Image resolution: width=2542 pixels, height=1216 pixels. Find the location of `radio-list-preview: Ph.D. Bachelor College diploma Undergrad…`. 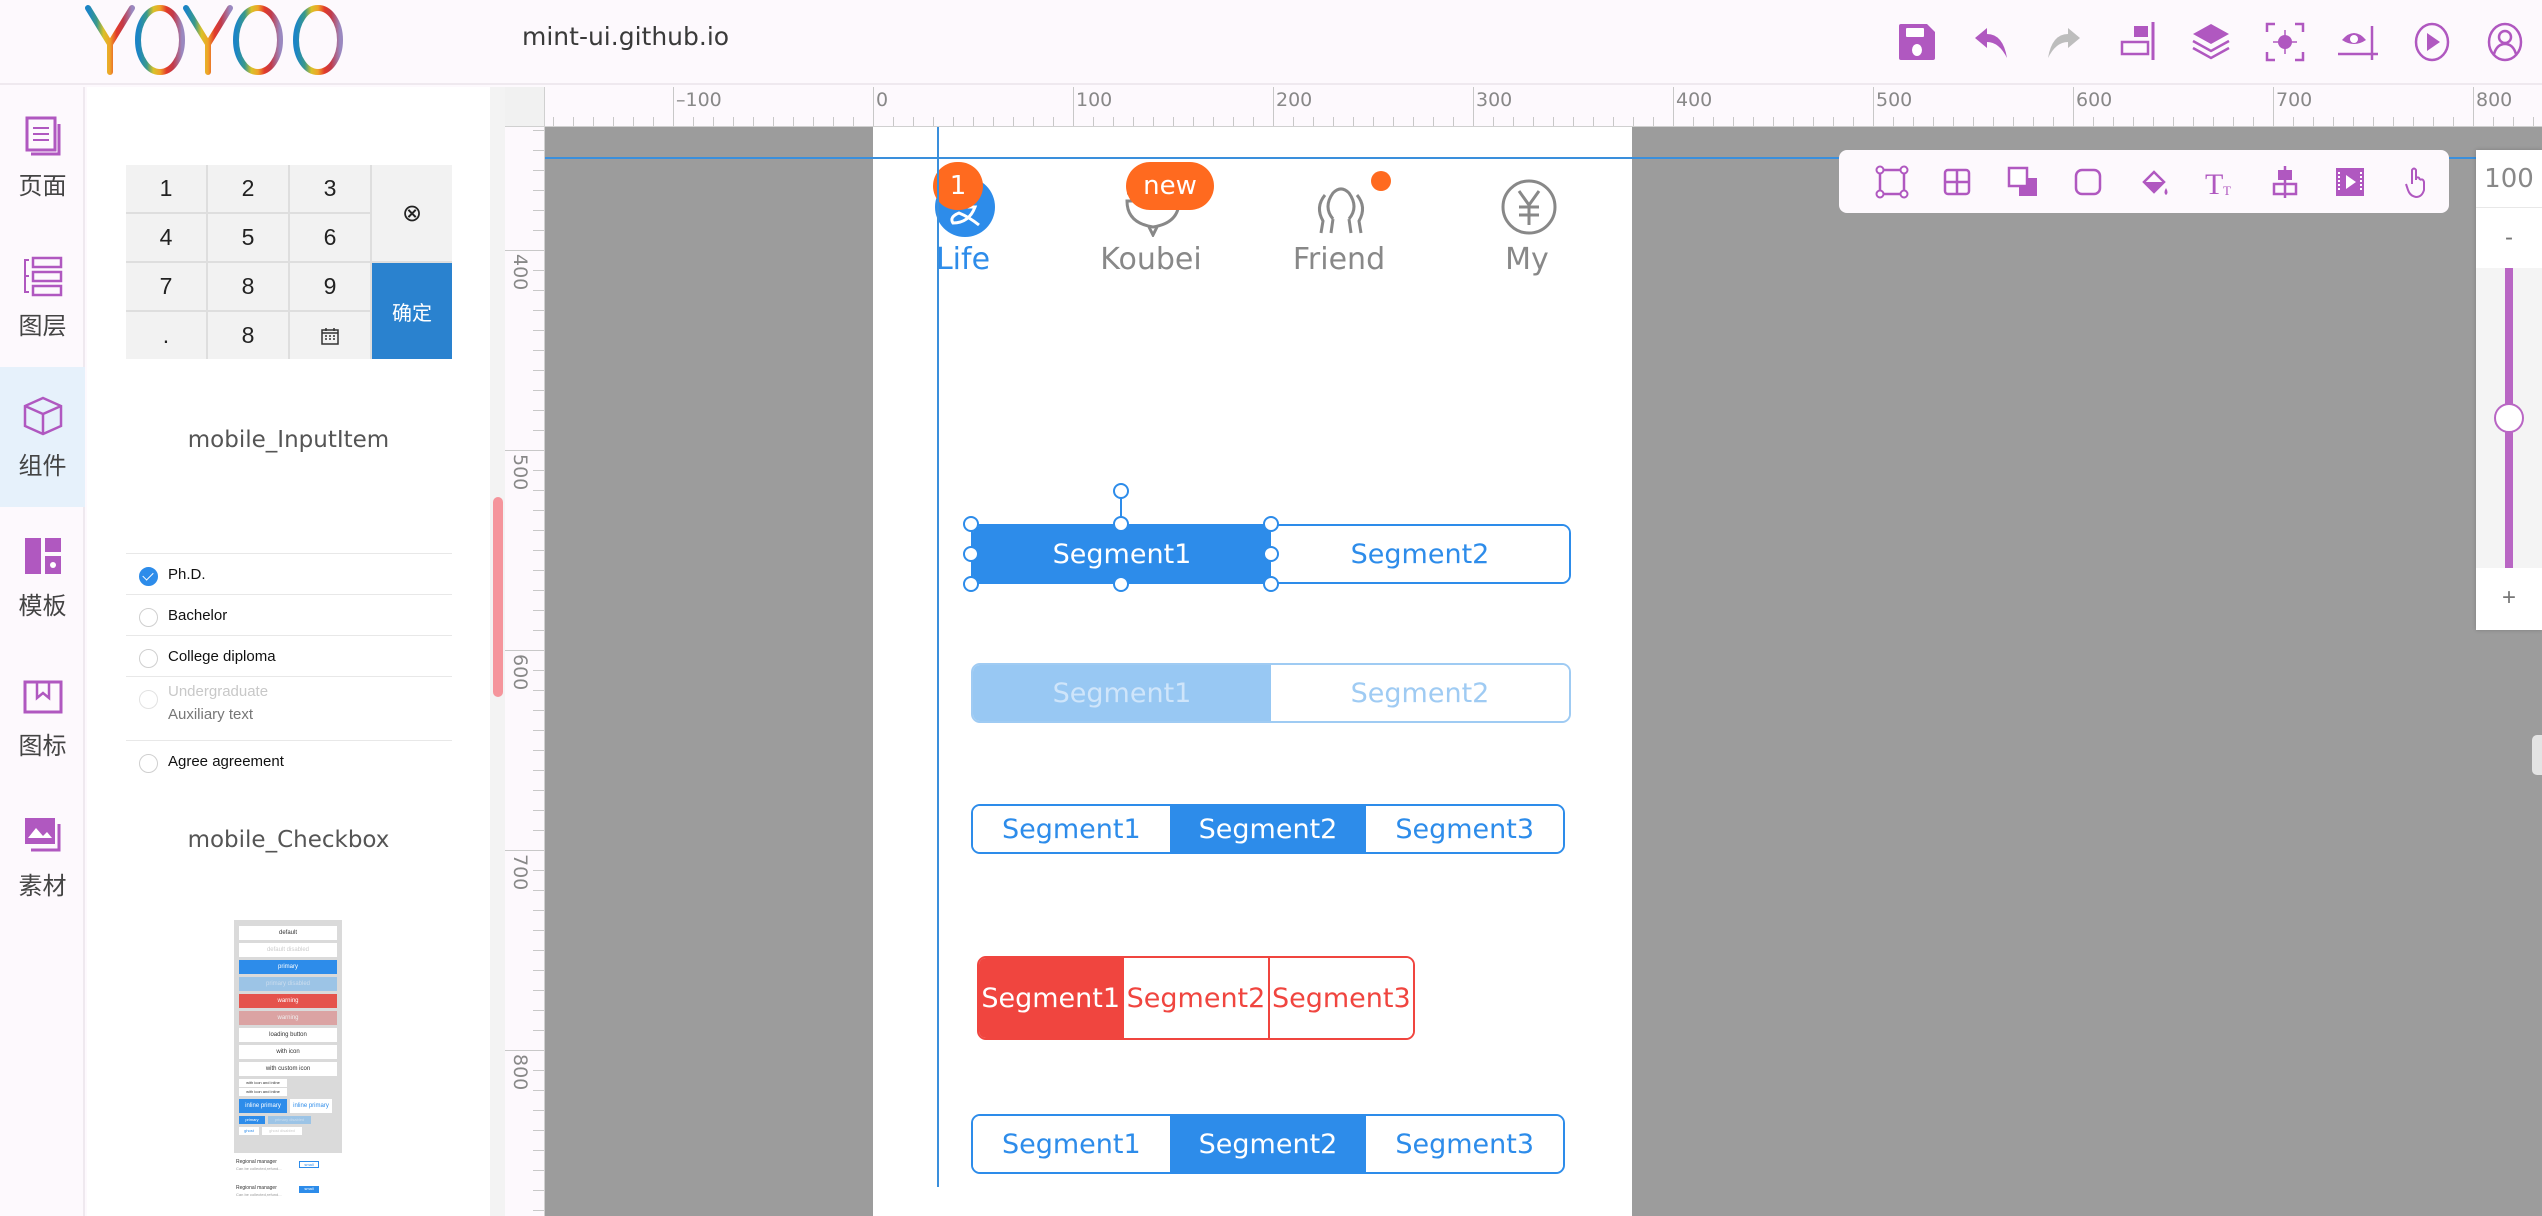

radio-list-preview: Ph.D. Bachelor College diploma Undergrad… is located at coordinates (289, 667).